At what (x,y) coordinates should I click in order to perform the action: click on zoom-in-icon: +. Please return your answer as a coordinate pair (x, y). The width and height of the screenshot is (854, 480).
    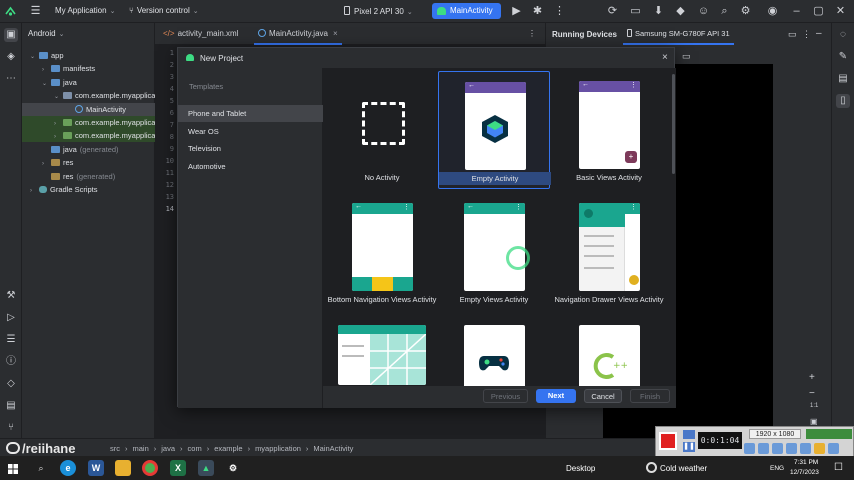
    Looking at the image, I should click on (812, 377).